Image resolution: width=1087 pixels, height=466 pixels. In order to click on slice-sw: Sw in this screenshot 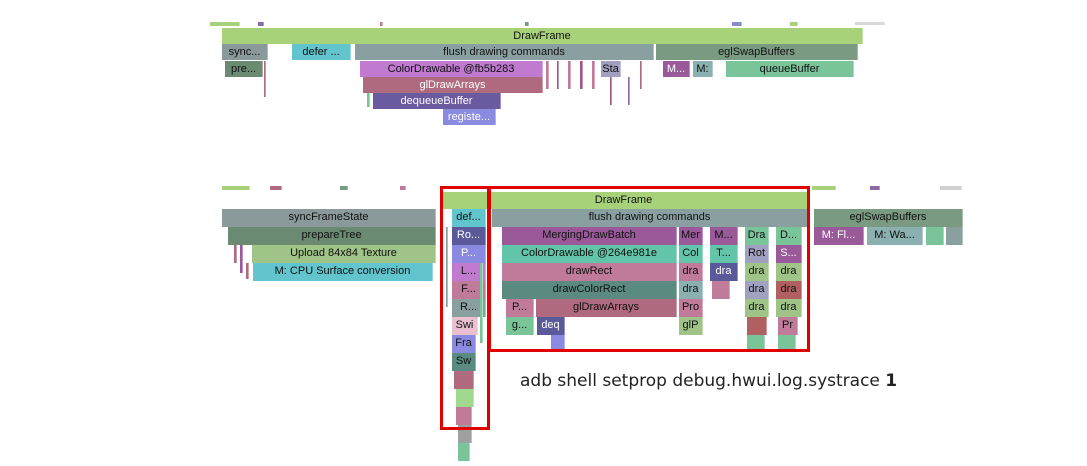, I will do `click(464, 362)`.